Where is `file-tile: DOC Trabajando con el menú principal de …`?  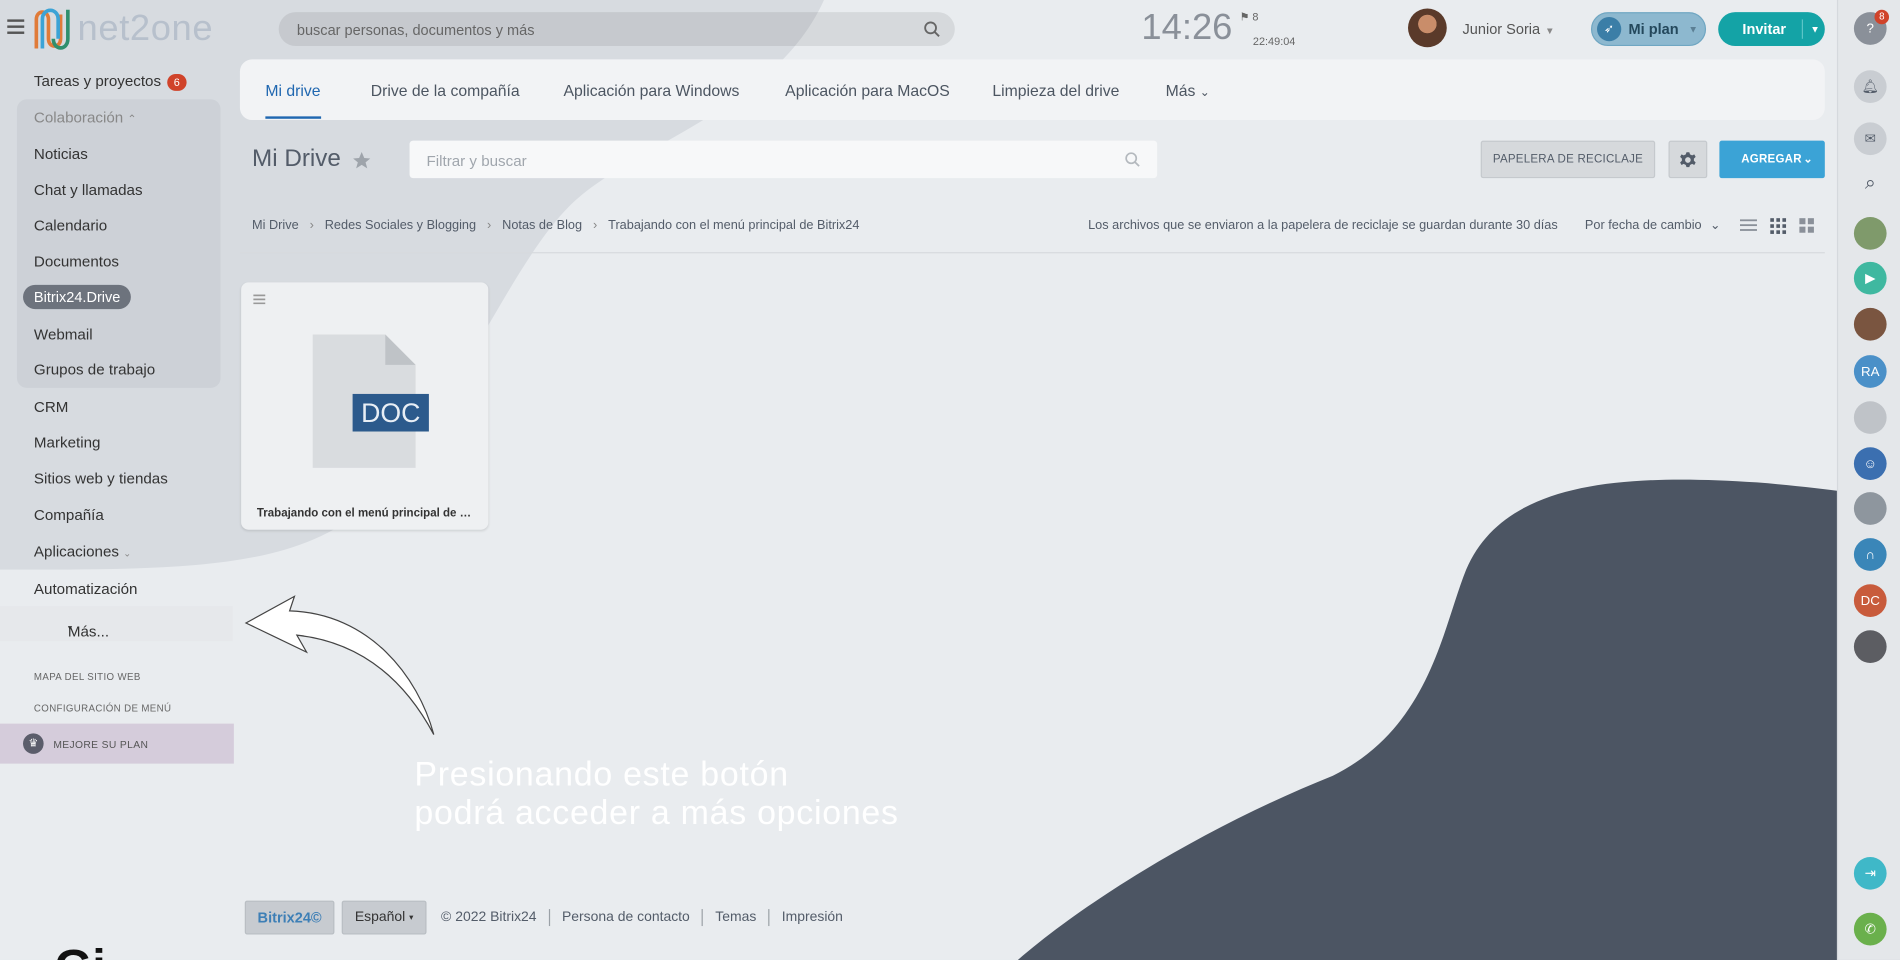 file-tile: DOC Trabajando con el menú principal de … is located at coordinates (365, 406).